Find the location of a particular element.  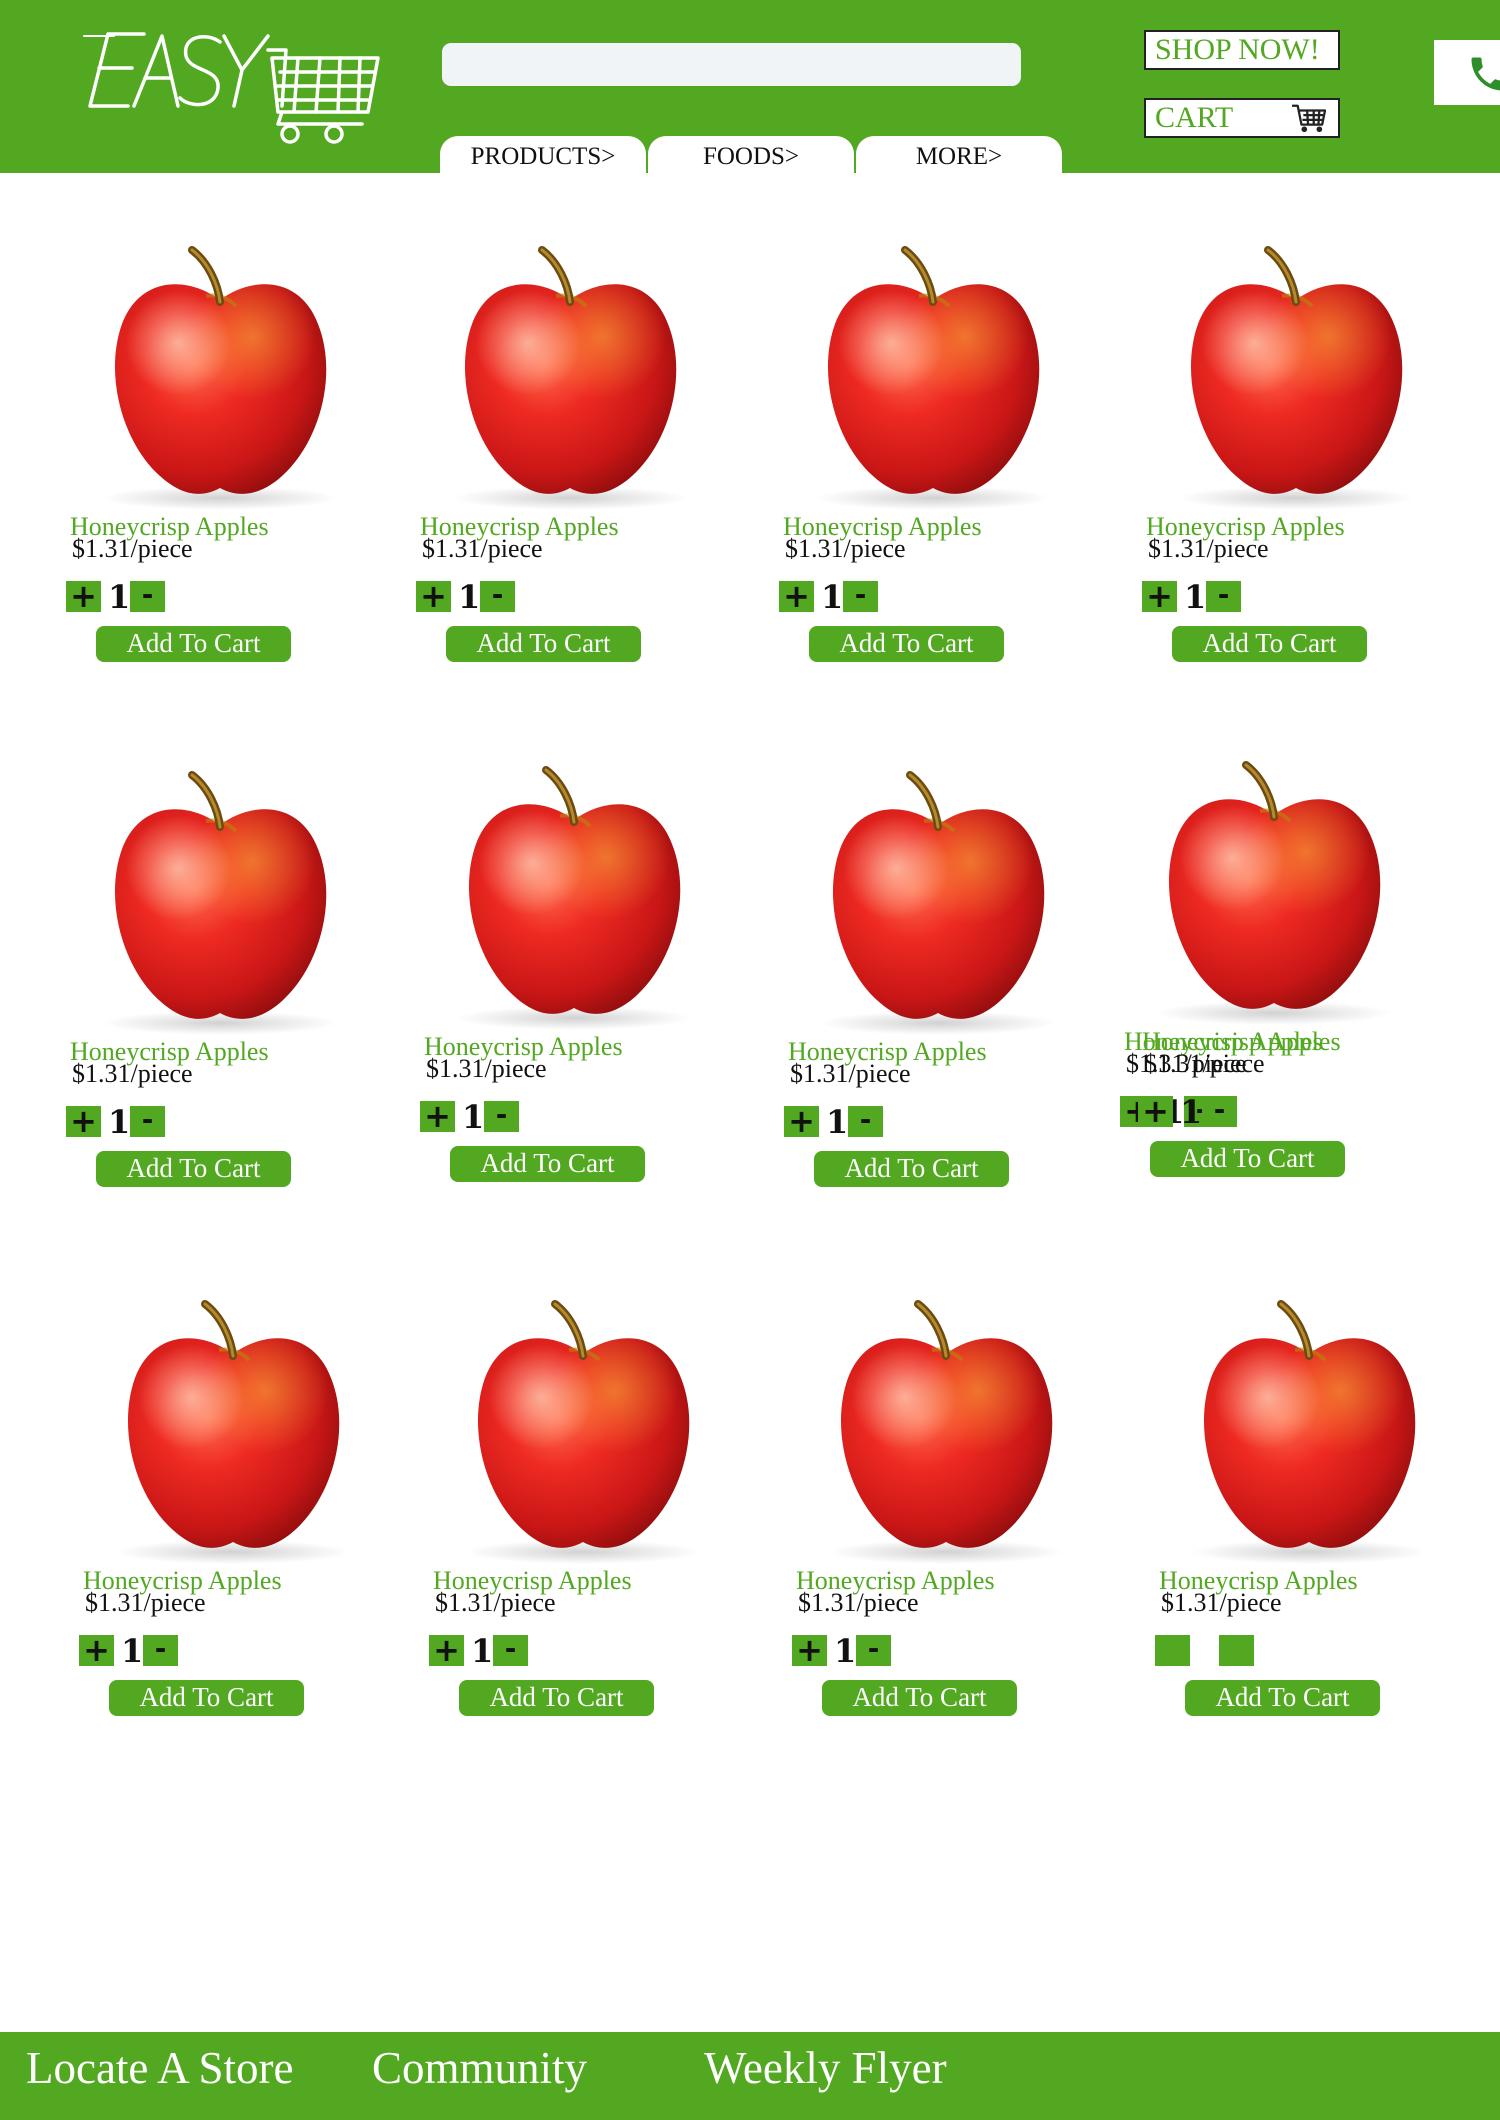

shopping-cart-icon is located at coordinates (1309, 118).